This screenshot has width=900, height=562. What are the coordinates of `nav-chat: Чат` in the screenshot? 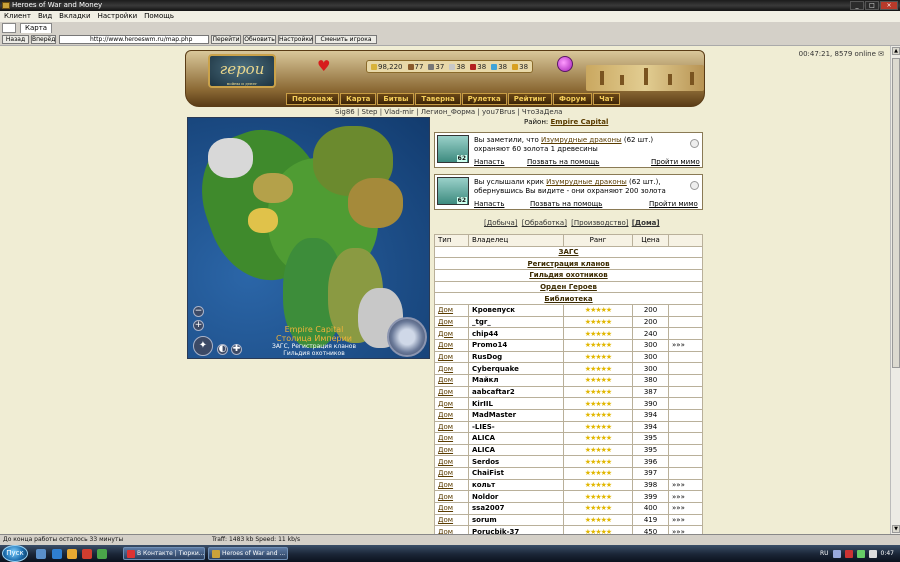 It's located at (606, 99).